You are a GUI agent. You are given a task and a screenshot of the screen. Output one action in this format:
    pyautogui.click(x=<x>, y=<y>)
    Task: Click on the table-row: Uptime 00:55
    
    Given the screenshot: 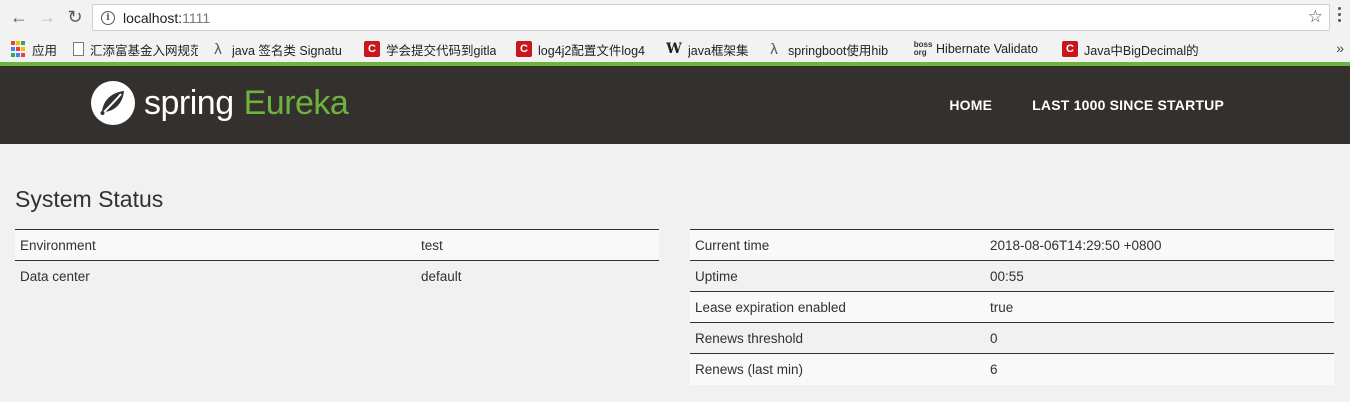 What is the action you would take?
    pyautogui.click(x=1012, y=276)
    